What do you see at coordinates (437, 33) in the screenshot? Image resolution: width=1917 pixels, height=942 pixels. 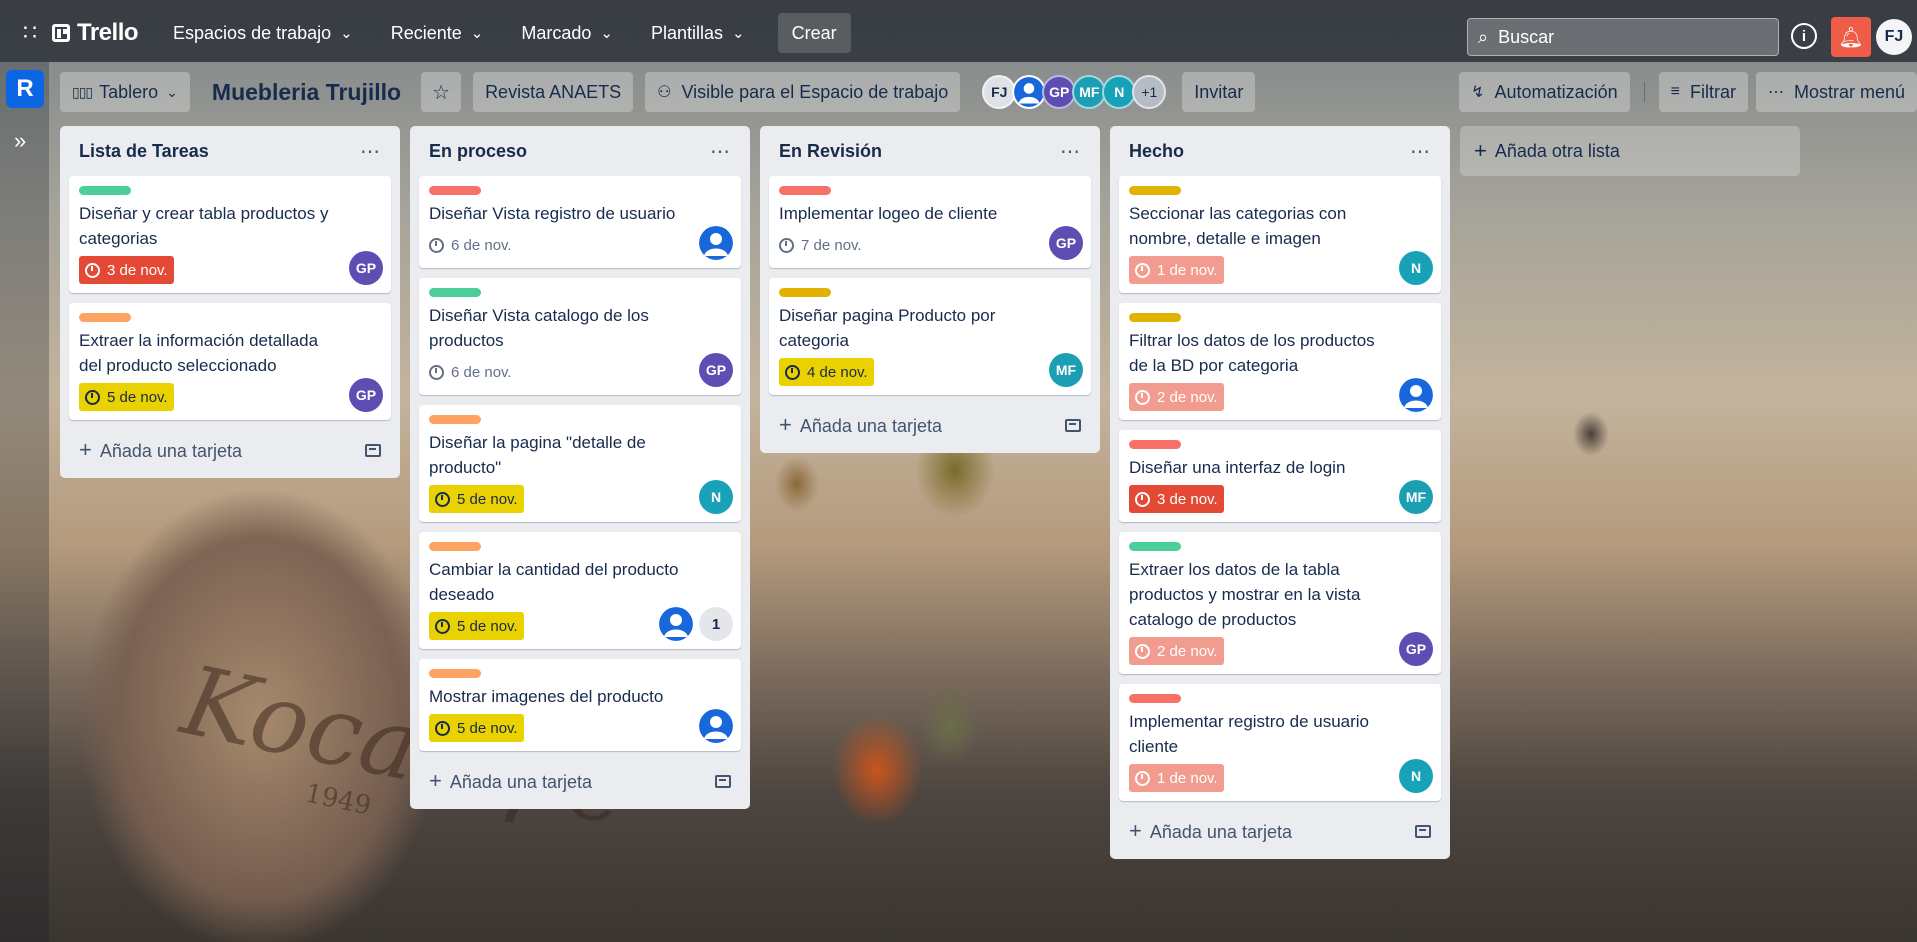 I see `nav-recent: Reciente ⌄` at bounding box center [437, 33].